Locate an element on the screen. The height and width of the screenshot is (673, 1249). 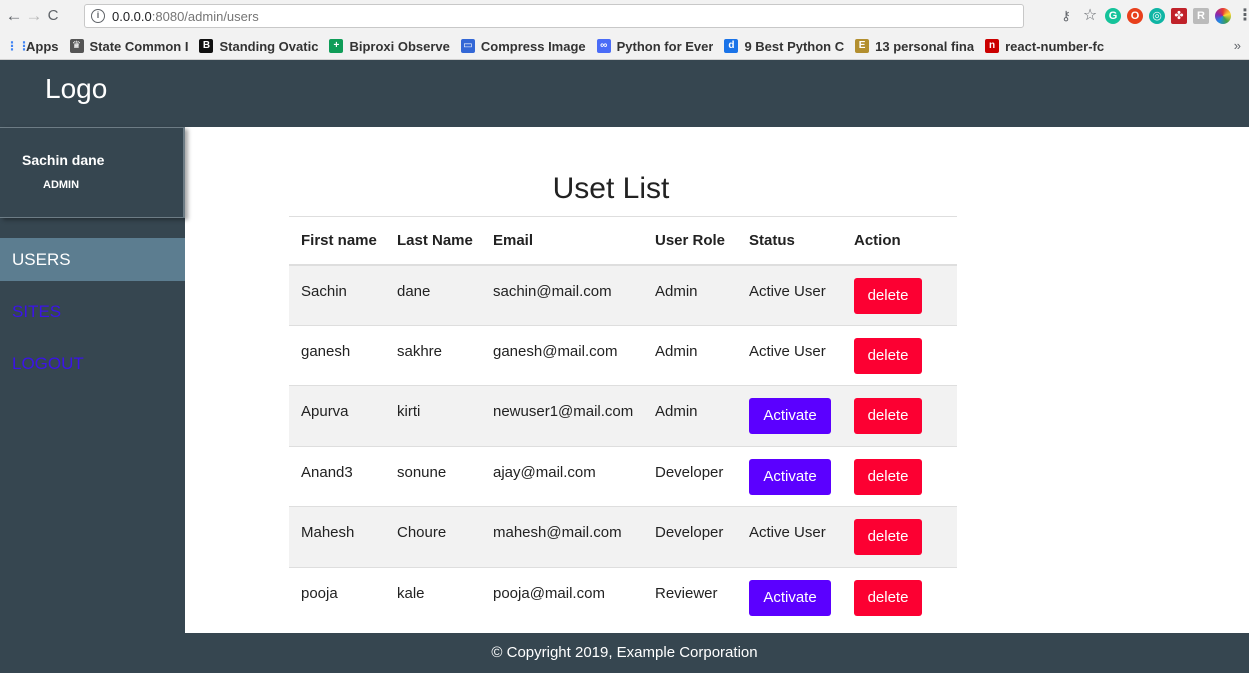
reload-icon: C is located at coordinates (53, 16).